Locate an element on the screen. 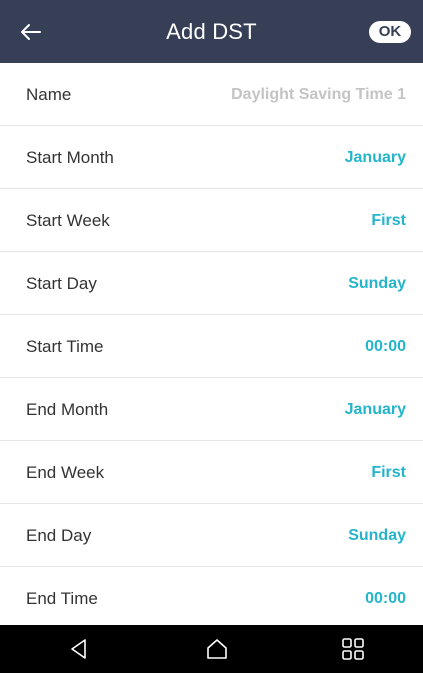  top-app-bar: Add DST OK is located at coordinates (211, 31).